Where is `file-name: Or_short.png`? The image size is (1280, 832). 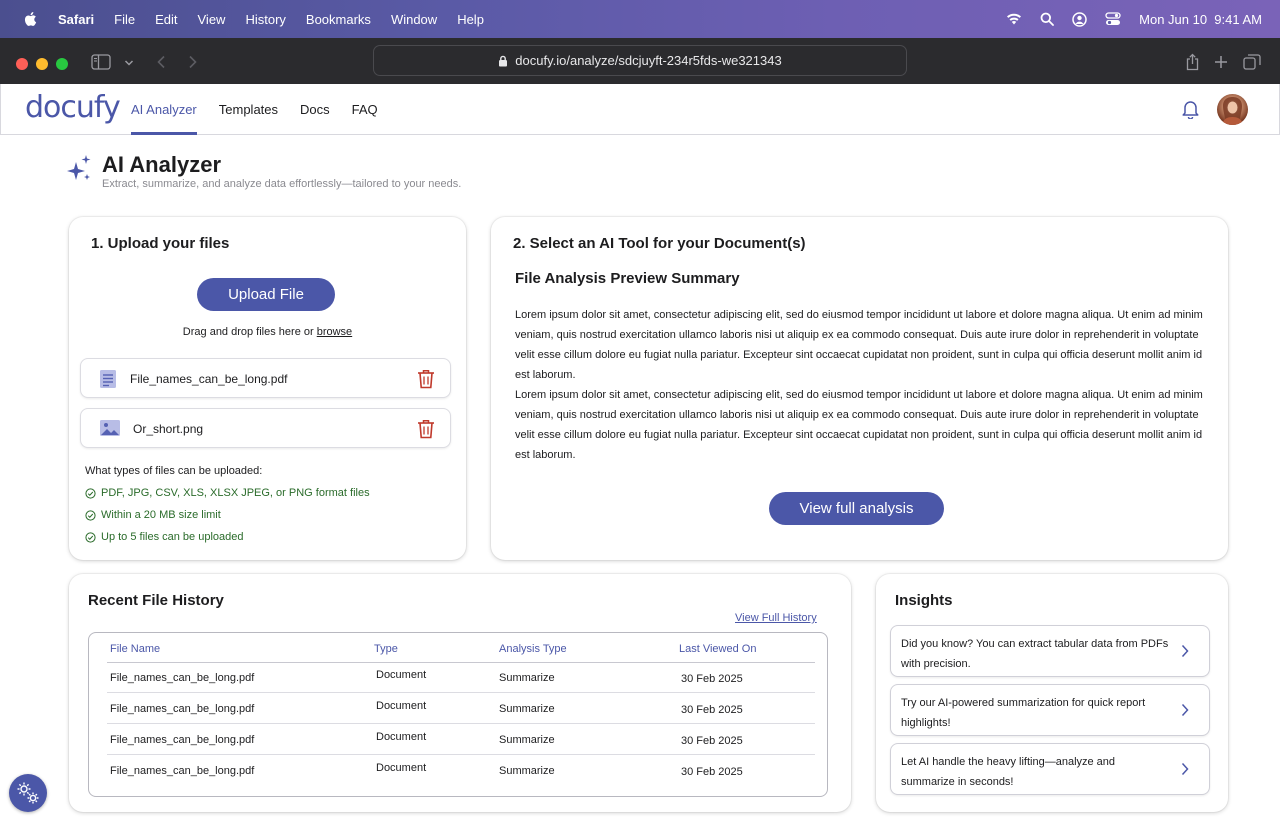 file-name: Or_short.png is located at coordinates (168, 429).